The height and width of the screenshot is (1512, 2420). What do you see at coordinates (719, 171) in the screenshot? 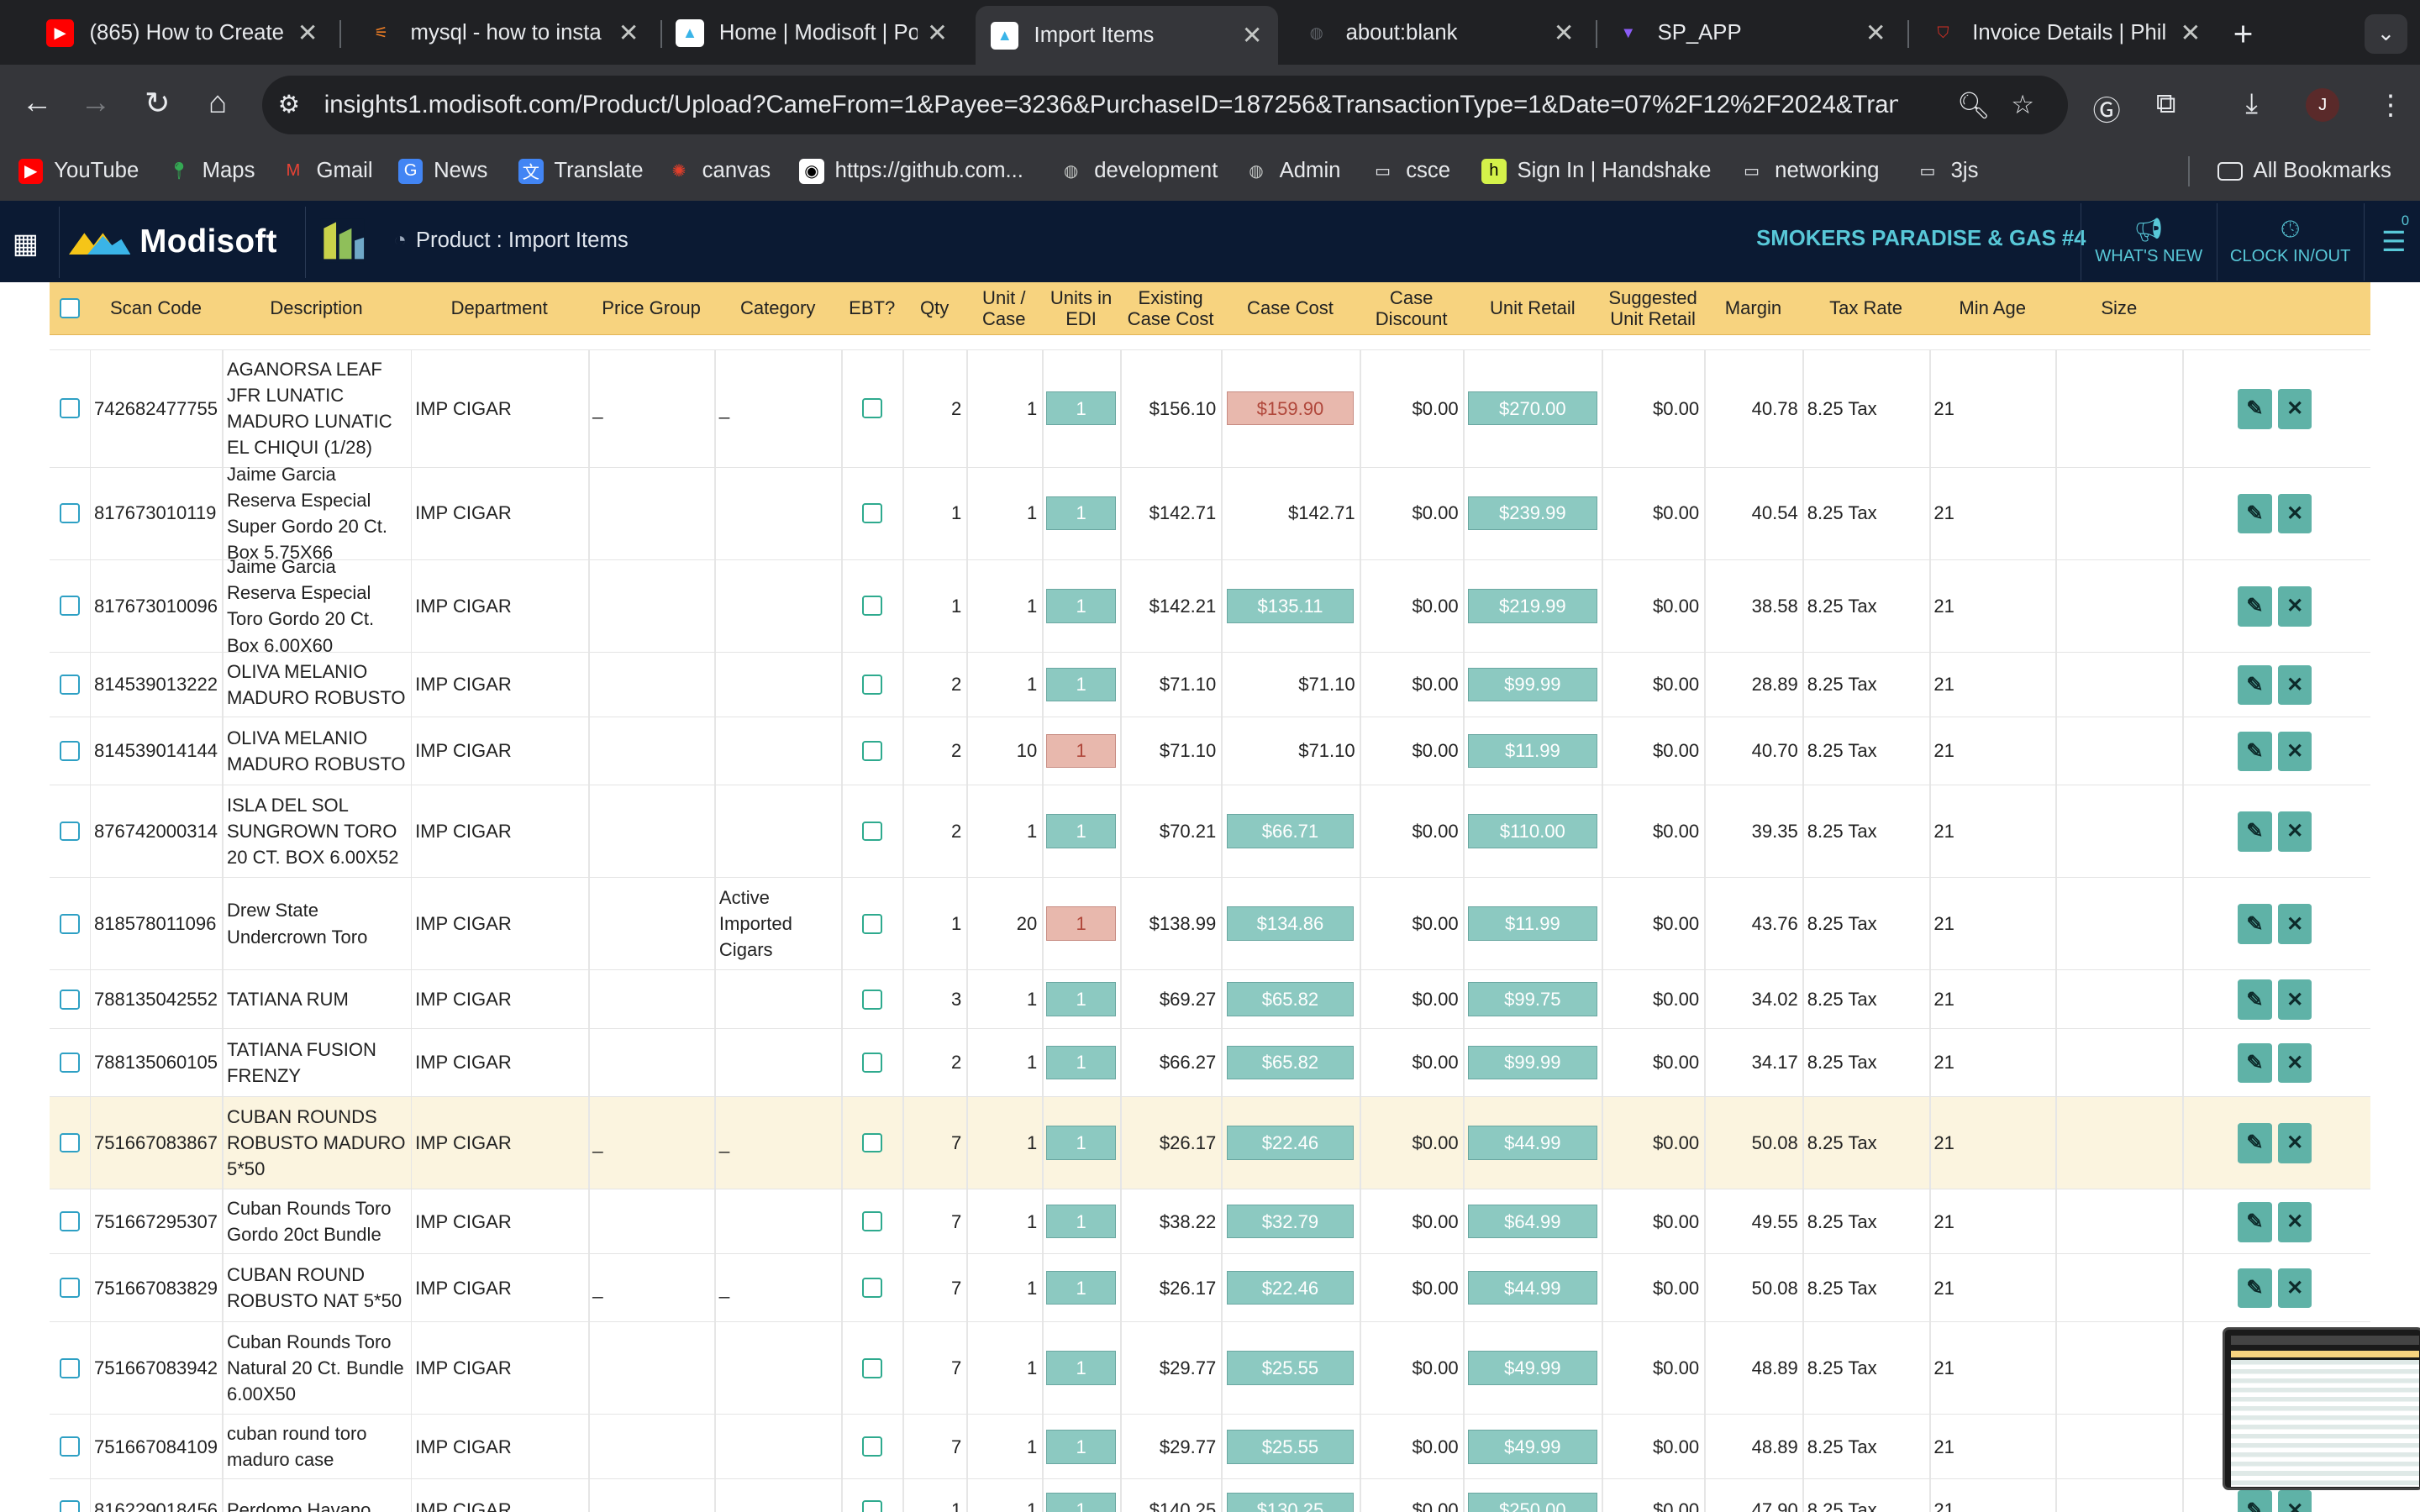
I see `bookmark-6: ✺ canvas` at bounding box center [719, 171].